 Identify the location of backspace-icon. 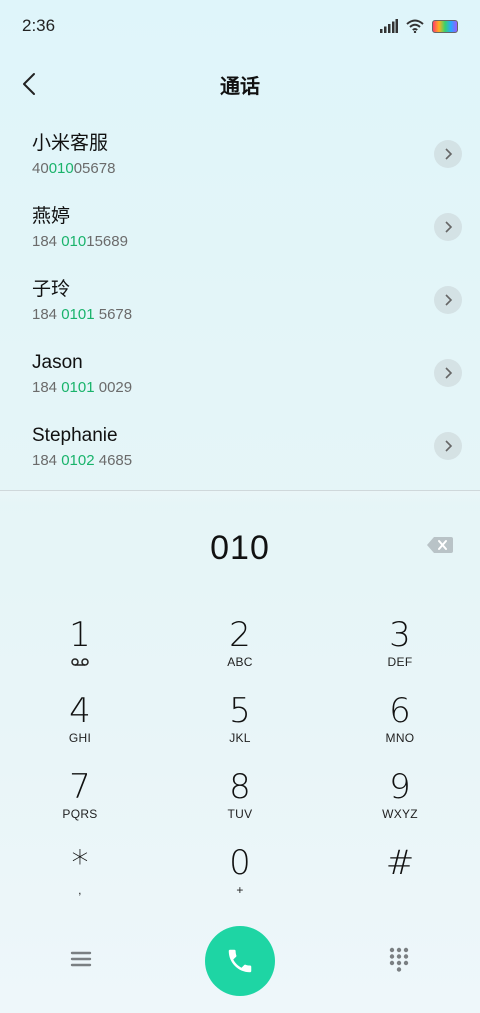
(440, 545).